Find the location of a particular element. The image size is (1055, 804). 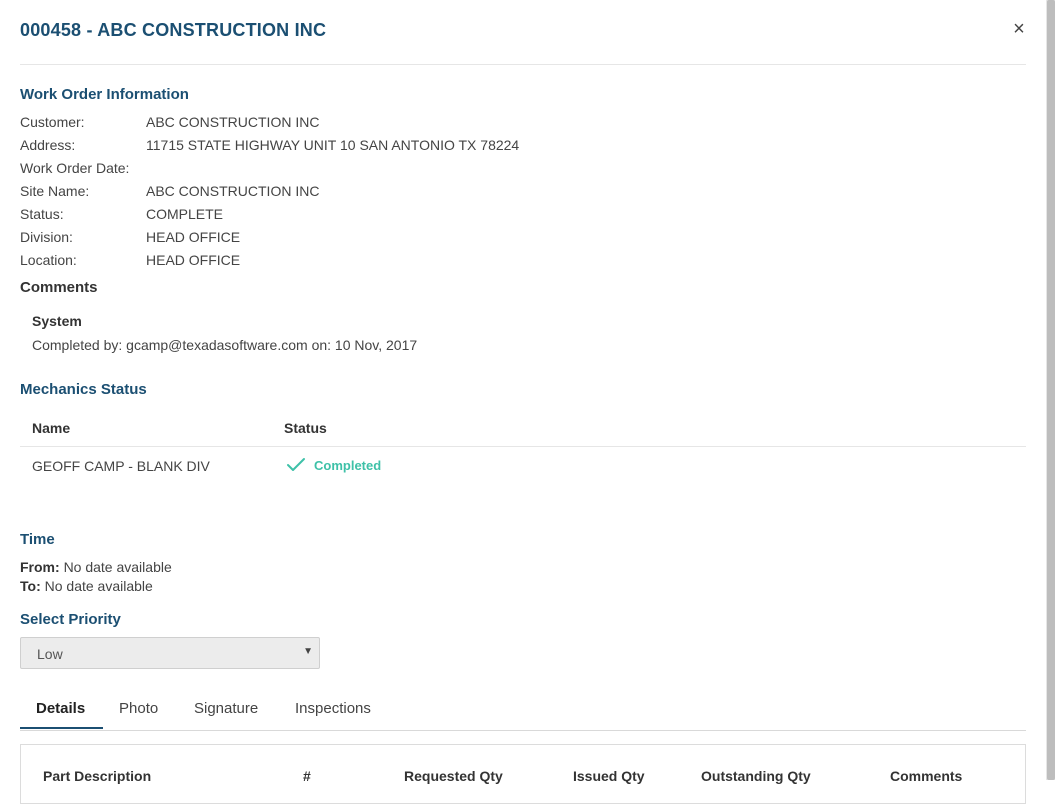

time-to-label: To: is located at coordinates (30, 586).